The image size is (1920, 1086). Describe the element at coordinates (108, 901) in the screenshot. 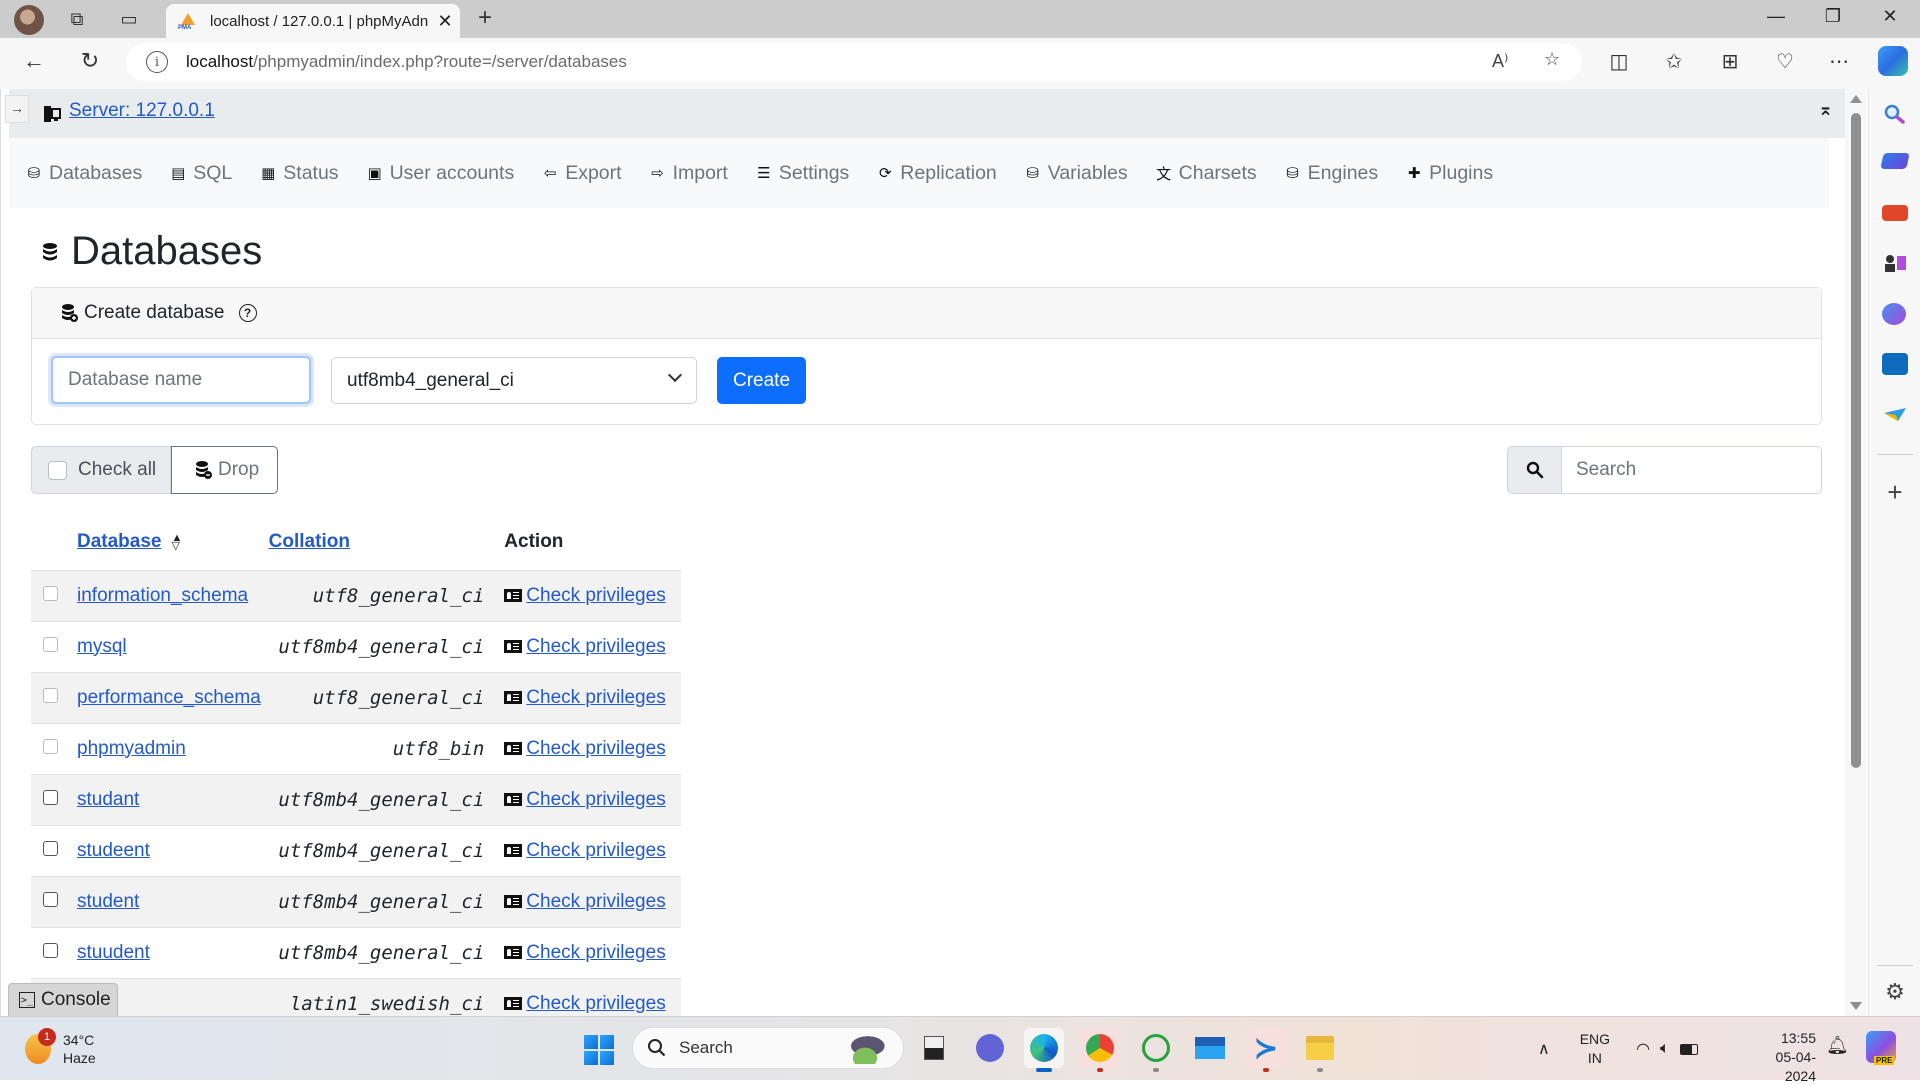

I see `database-link: student` at that location.